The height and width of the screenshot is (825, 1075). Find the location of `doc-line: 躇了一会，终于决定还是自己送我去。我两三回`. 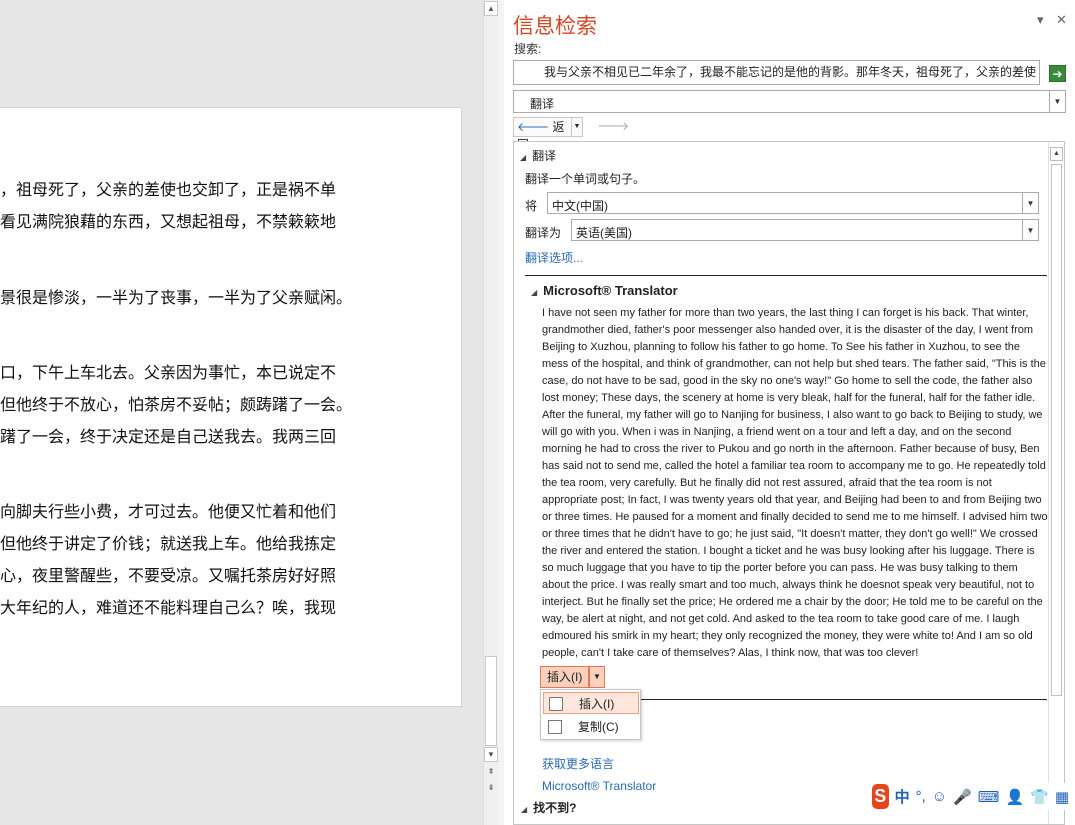

doc-line: 躇了一会，终于决定还是自己送我去。我两三回 is located at coordinates (168, 436).